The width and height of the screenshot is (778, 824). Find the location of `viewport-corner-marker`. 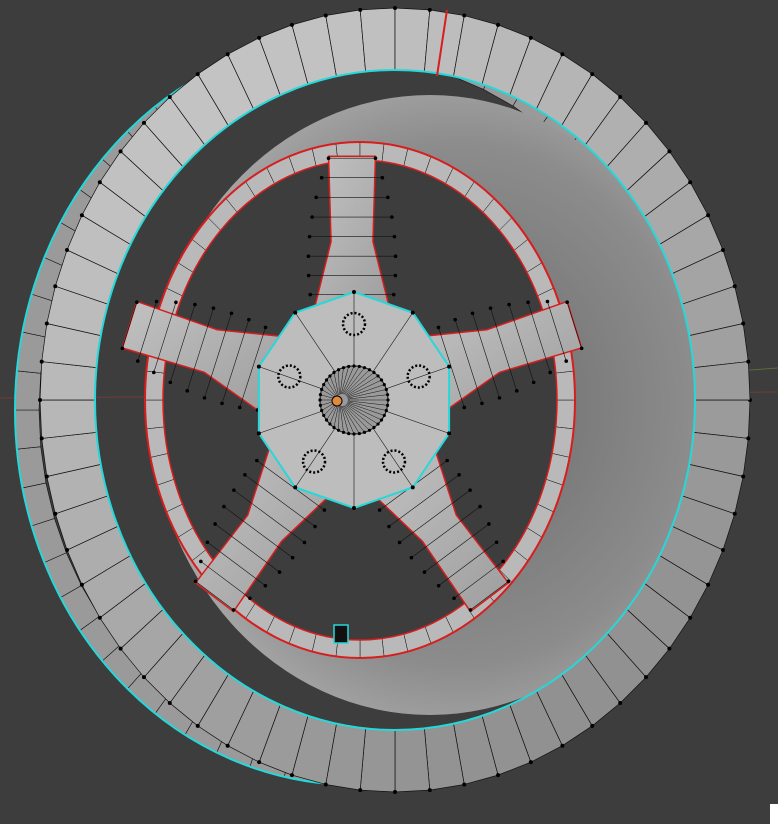

viewport-corner-marker is located at coordinates (774, 814).